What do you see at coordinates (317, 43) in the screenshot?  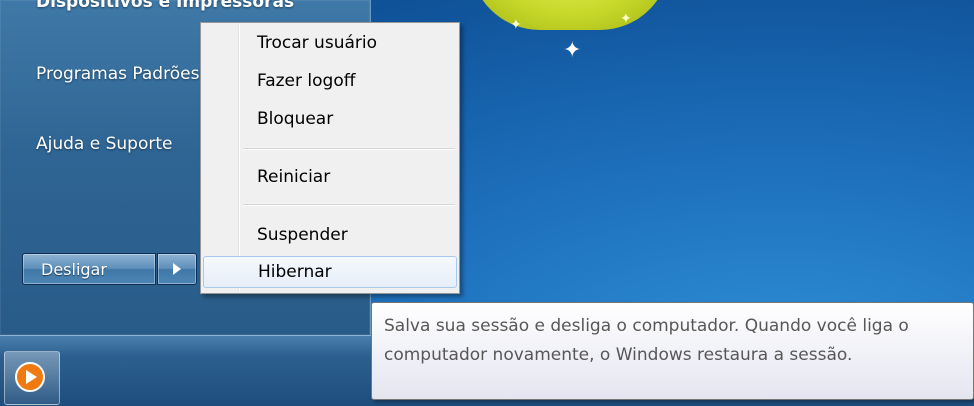 I see `menu-item-label: Trocar usuário` at bounding box center [317, 43].